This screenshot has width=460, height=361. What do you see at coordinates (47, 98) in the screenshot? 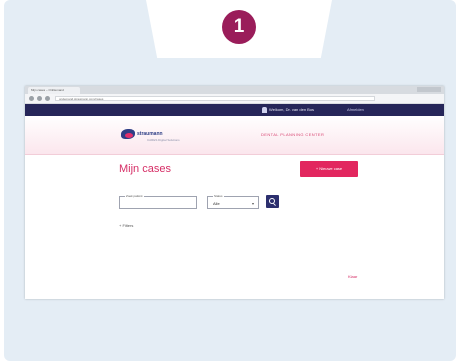
I see `reload-icon` at bounding box center [47, 98].